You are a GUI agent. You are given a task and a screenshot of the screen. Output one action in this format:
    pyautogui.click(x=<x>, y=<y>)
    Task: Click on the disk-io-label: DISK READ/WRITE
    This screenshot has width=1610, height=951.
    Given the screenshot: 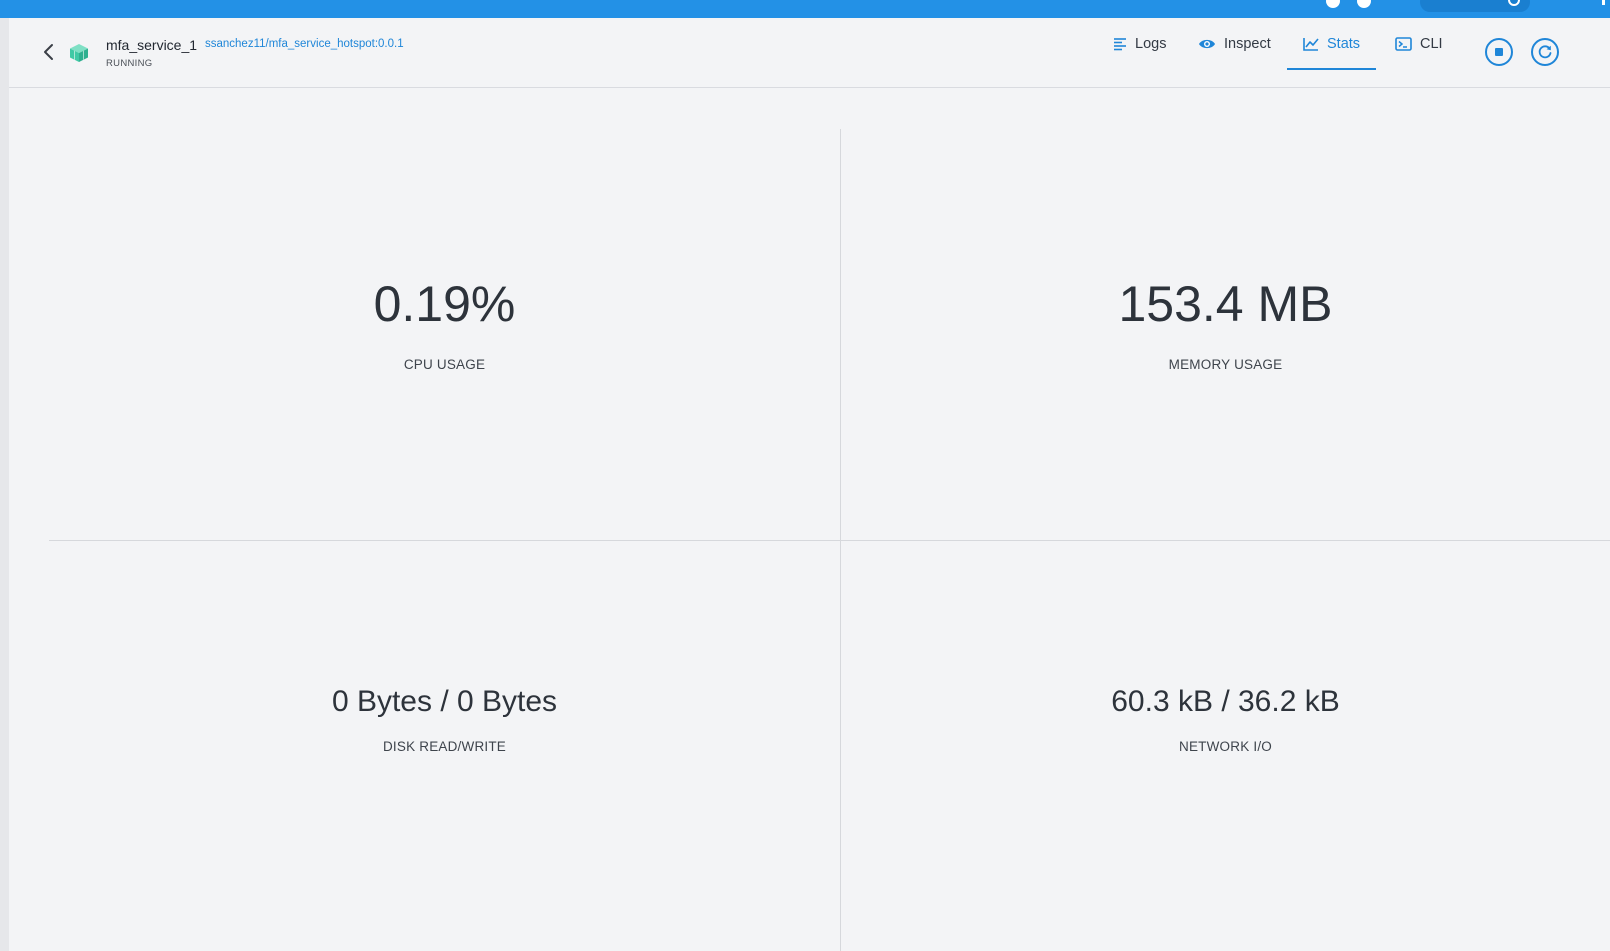 What is the action you would take?
    pyautogui.click(x=444, y=746)
    